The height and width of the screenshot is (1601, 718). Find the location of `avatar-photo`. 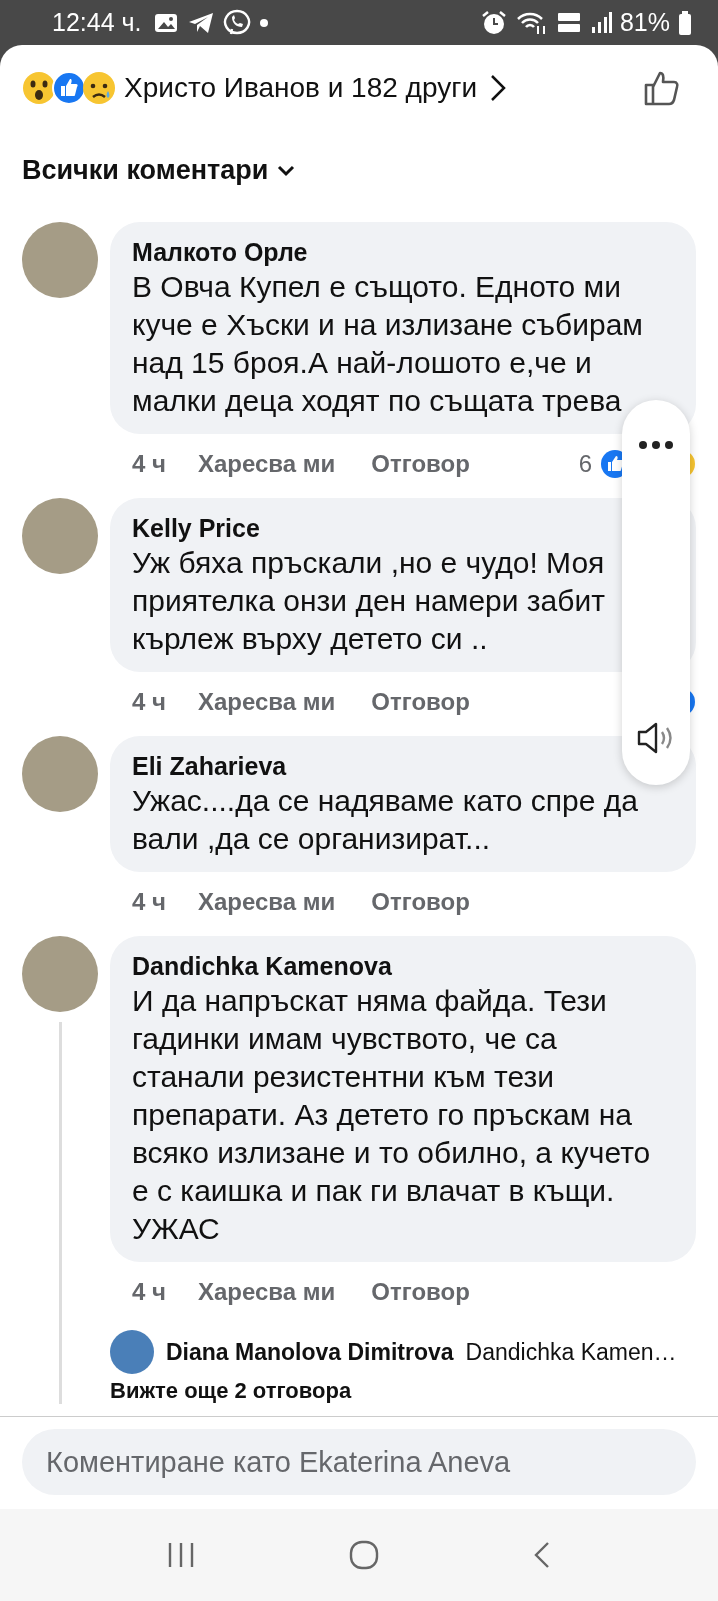

avatar-photo is located at coordinates (132, 1352).